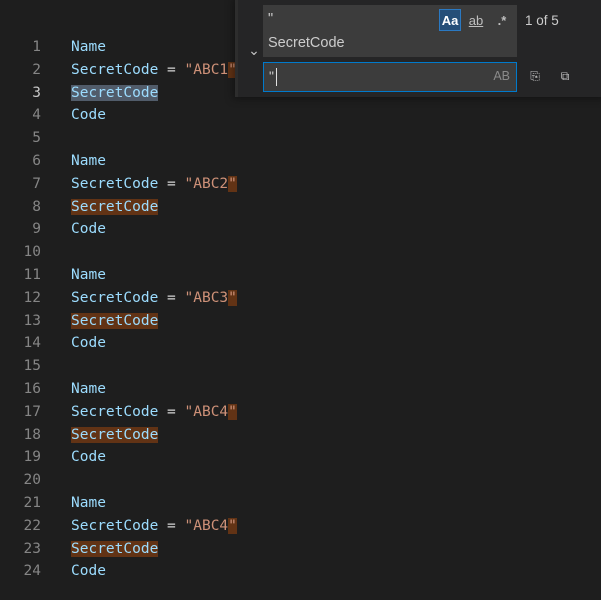 The height and width of the screenshot is (600, 601). I want to click on line-content: SecretCode = "ABC3", so click(154, 298).